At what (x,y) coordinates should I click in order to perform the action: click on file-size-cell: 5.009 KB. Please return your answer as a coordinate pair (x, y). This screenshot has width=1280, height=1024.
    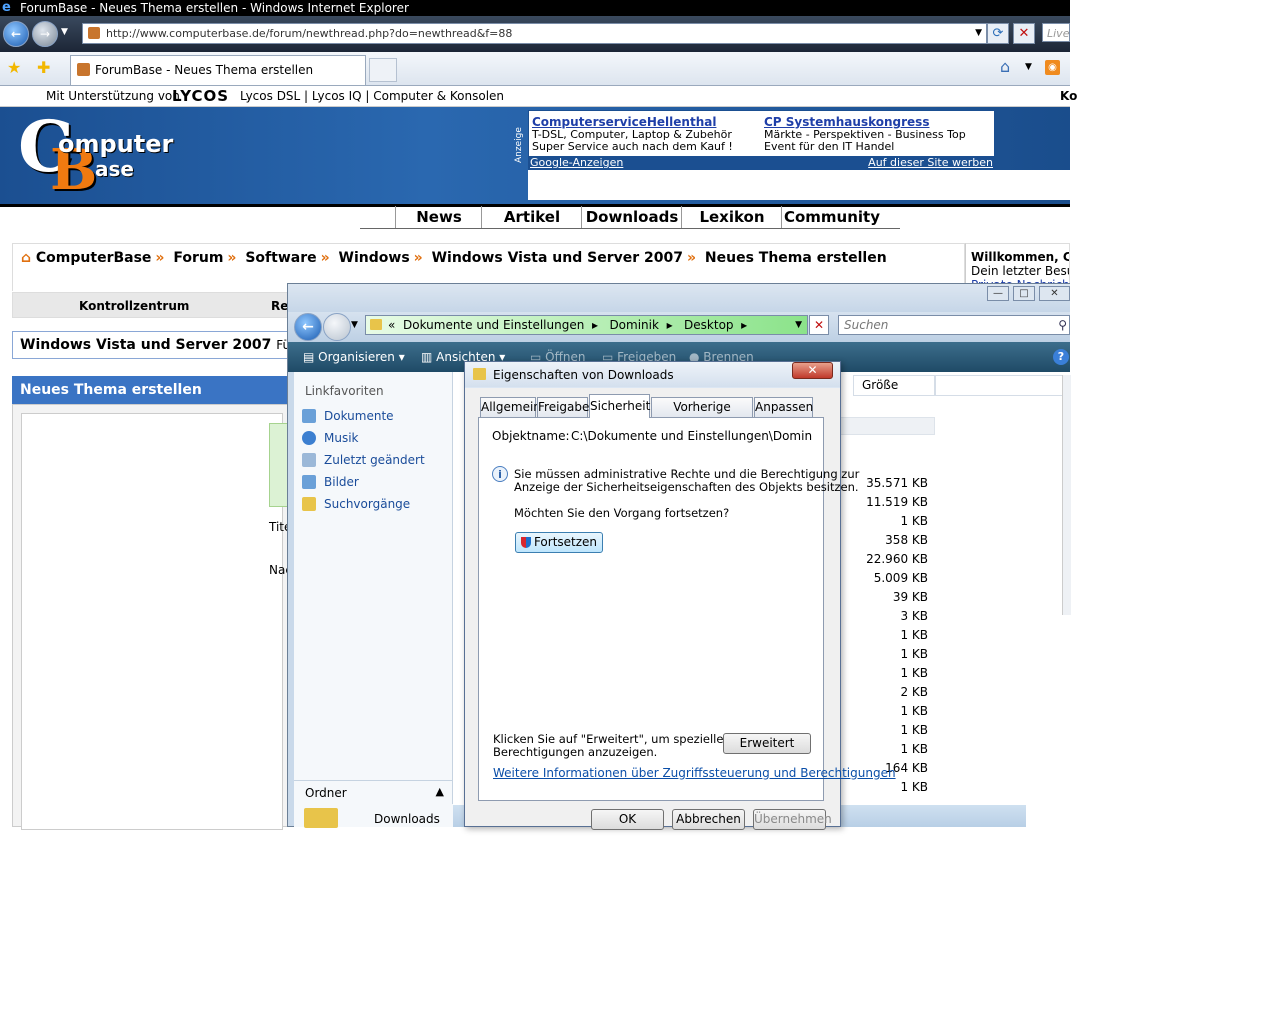
    Looking at the image, I should click on (900, 578).